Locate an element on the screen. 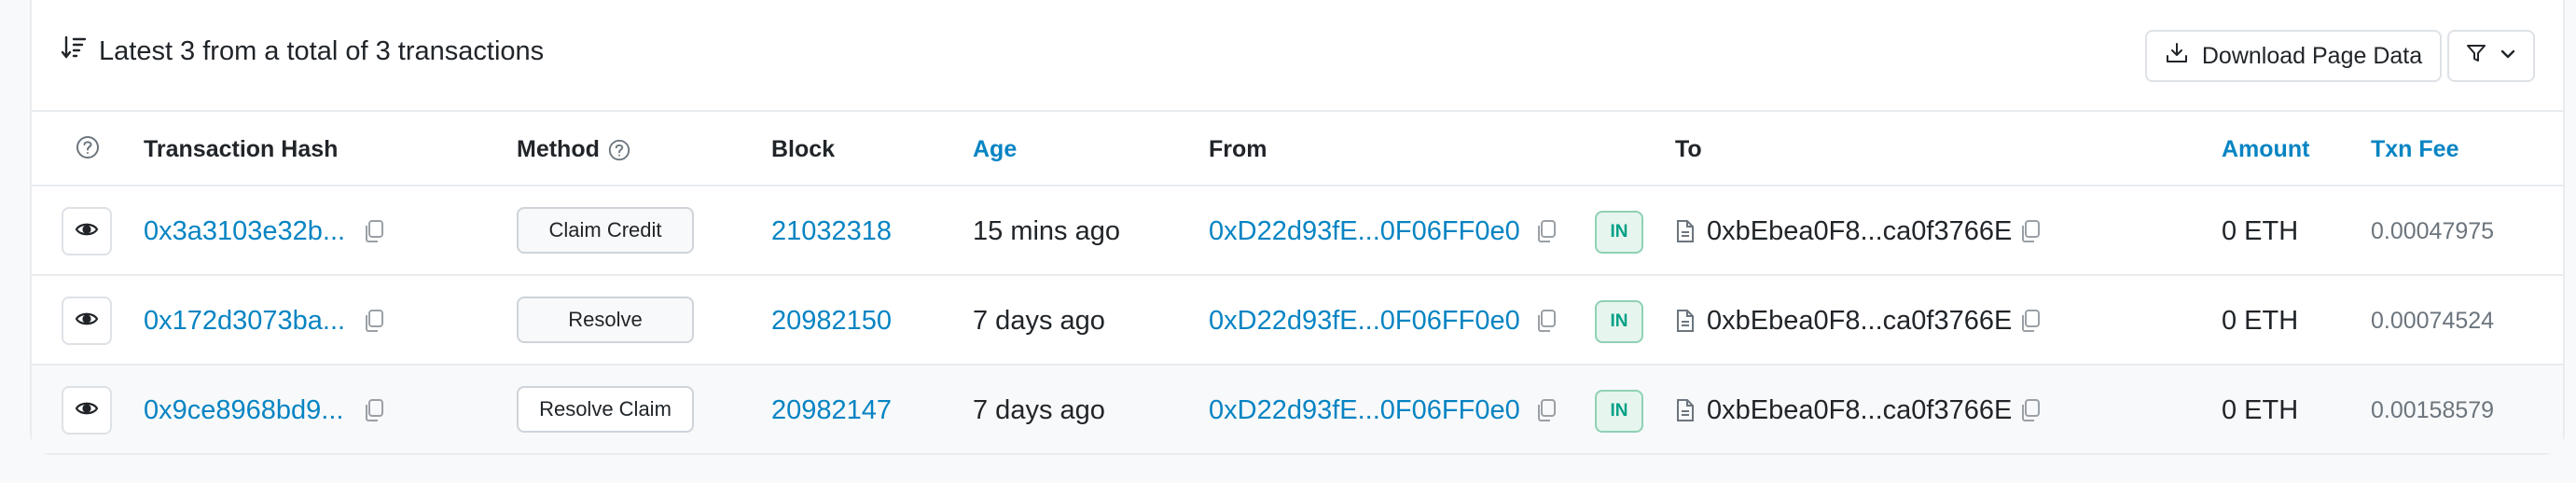 Image resolution: width=2576 pixels, height=483 pixels. txn-fee-text: 0.00158579 is located at coordinates (2433, 410).